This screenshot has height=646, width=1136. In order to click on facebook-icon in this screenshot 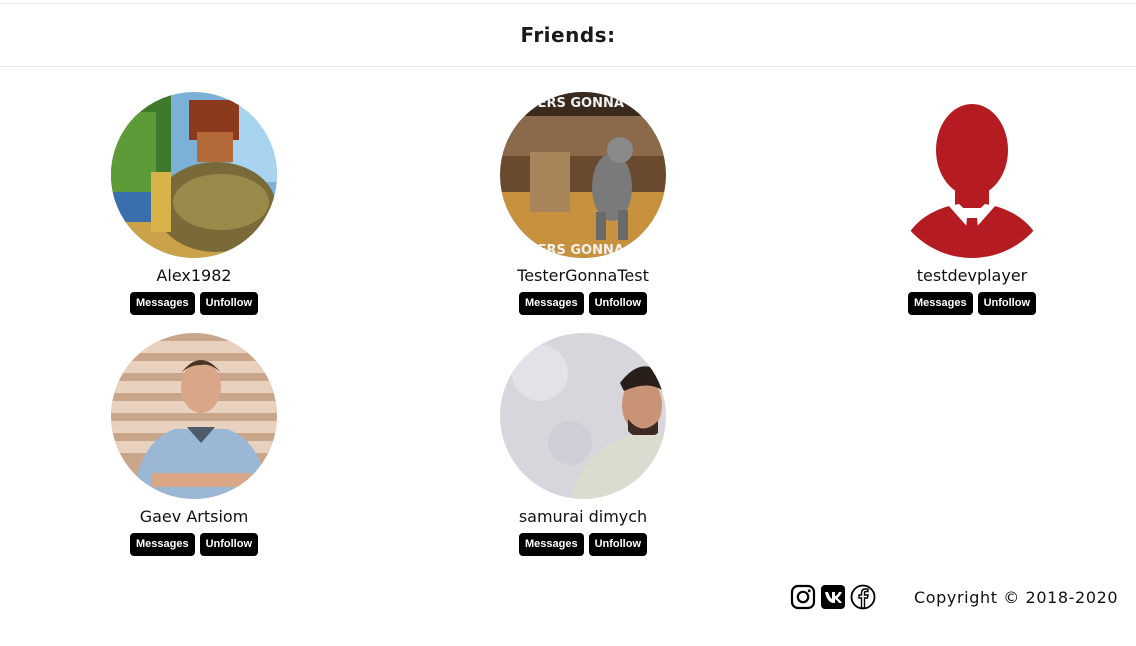, I will do `click(863, 597)`.